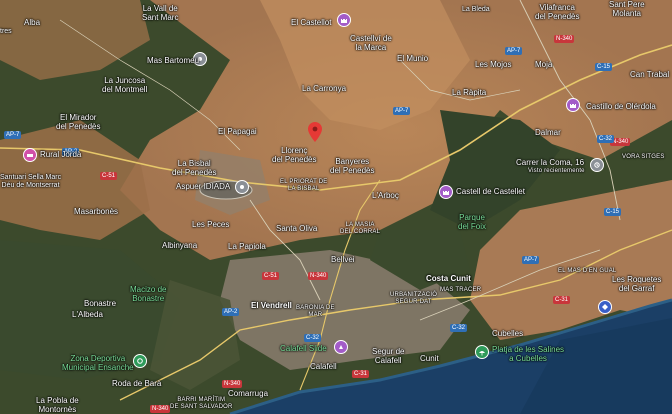  What do you see at coordinates (248, 393) in the screenshot?
I see `place-label: Comarruga` at bounding box center [248, 393].